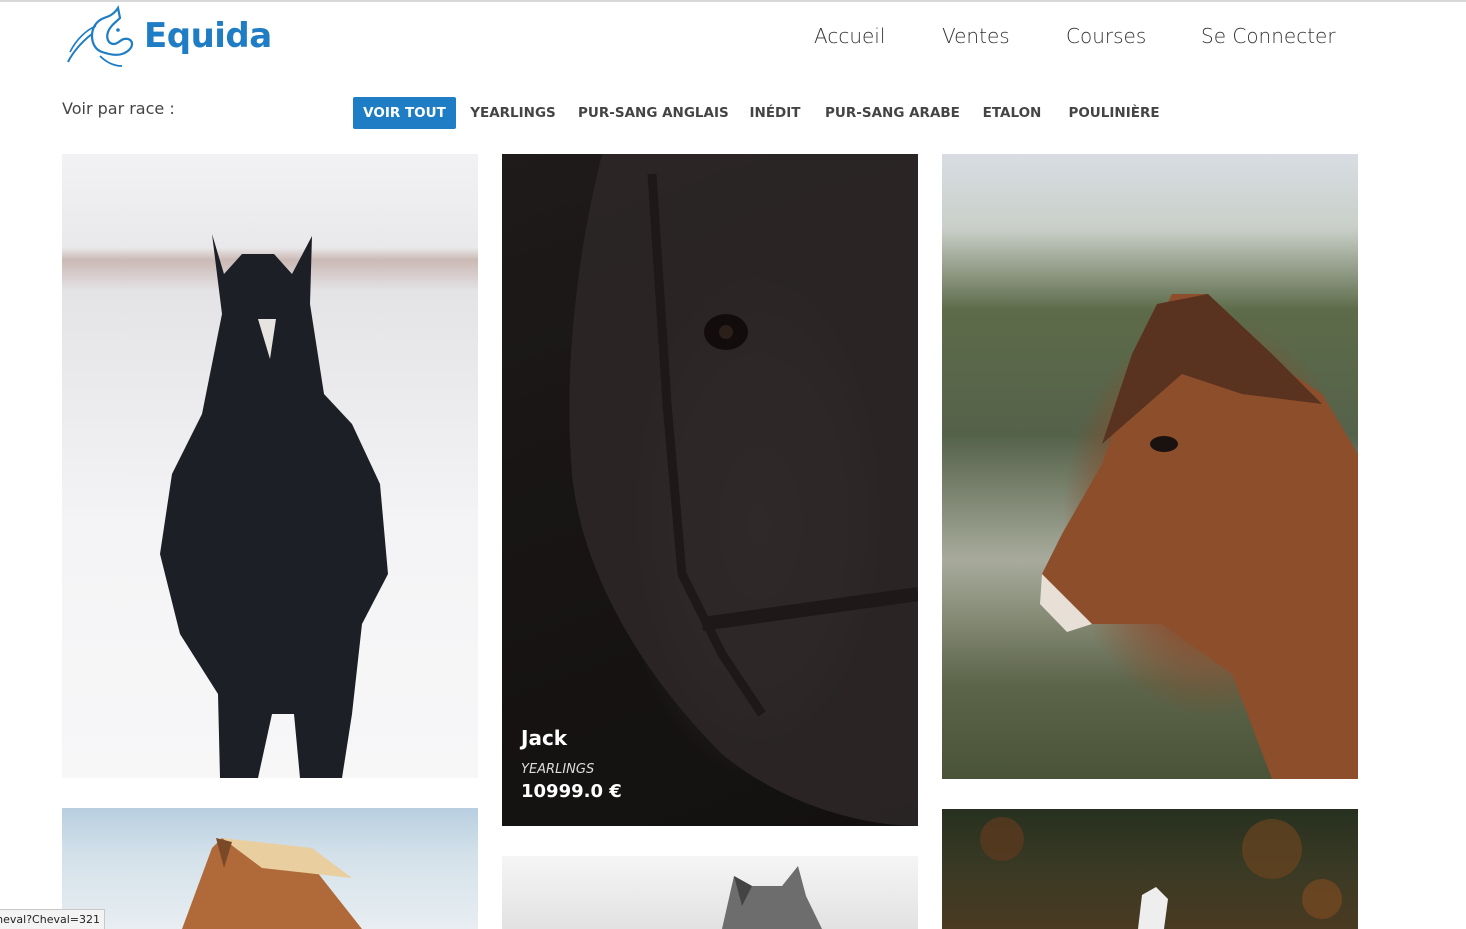 The height and width of the screenshot is (929, 1466). Describe the element at coordinates (558, 769) in the screenshot. I see `horse-race: YEARLINGS` at that location.